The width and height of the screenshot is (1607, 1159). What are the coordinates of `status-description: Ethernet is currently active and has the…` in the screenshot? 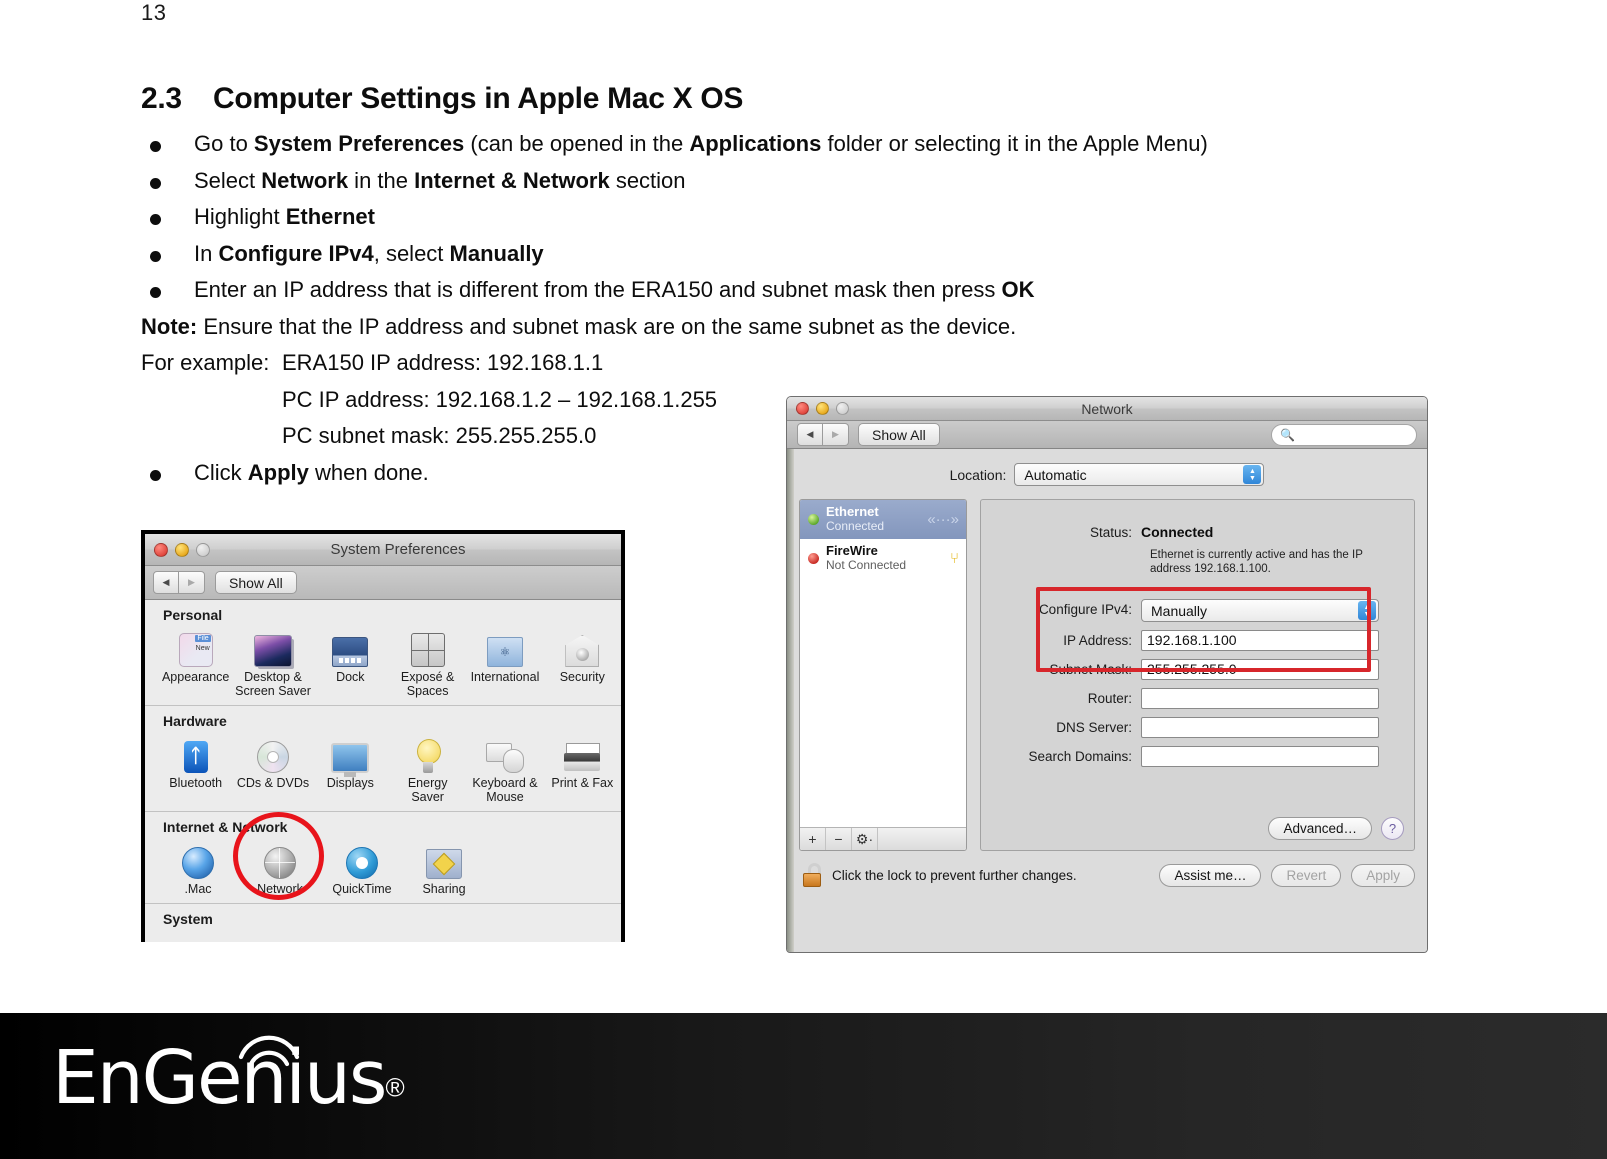 It's located at (1256, 562).